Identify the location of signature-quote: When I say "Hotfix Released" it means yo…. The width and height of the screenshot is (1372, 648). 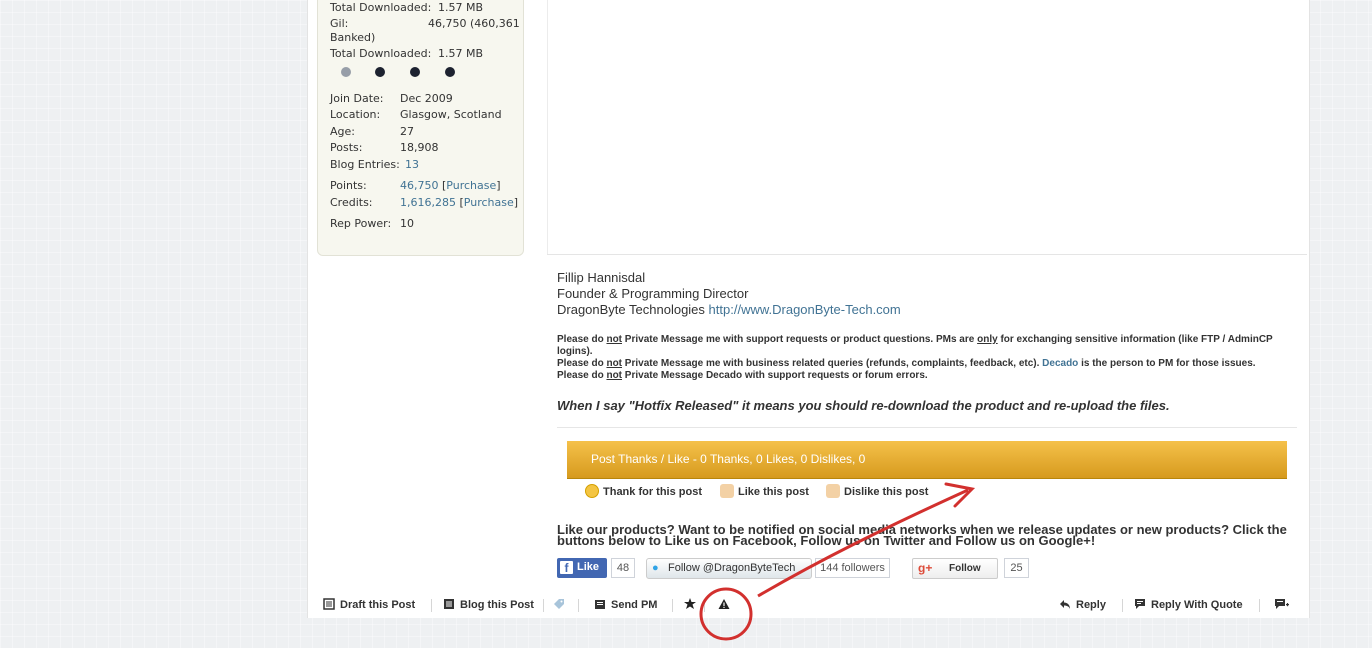
(863, 405).